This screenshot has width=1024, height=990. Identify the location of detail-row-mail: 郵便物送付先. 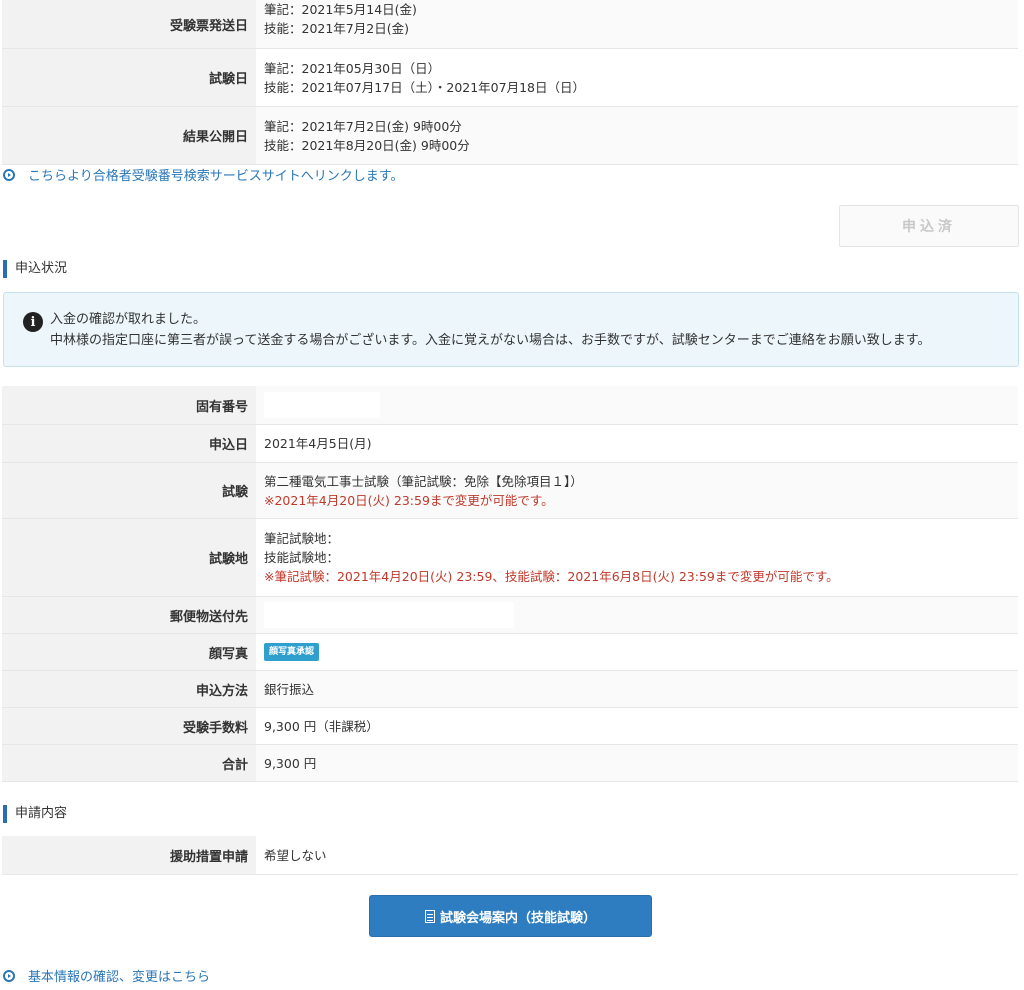
(510, 614).